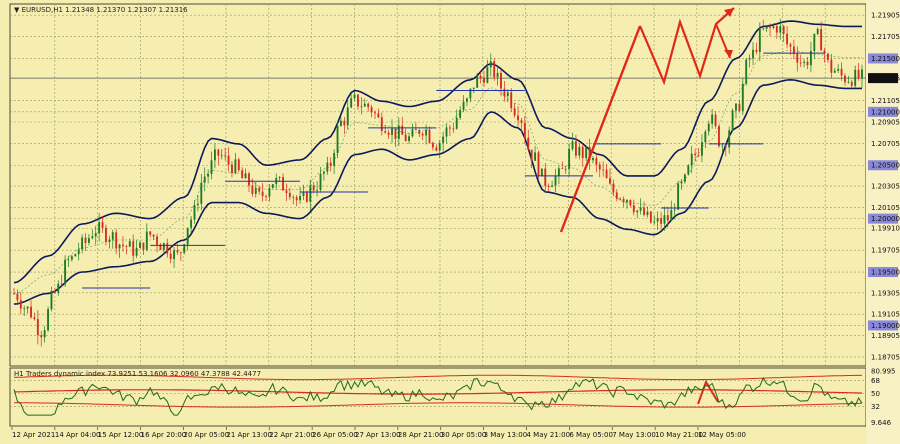 This screenshot has height=444, width=900. Describe the element at coordinates (885, 59) in the screenshot. I see `price-tick-label: 1.21500` at that location.